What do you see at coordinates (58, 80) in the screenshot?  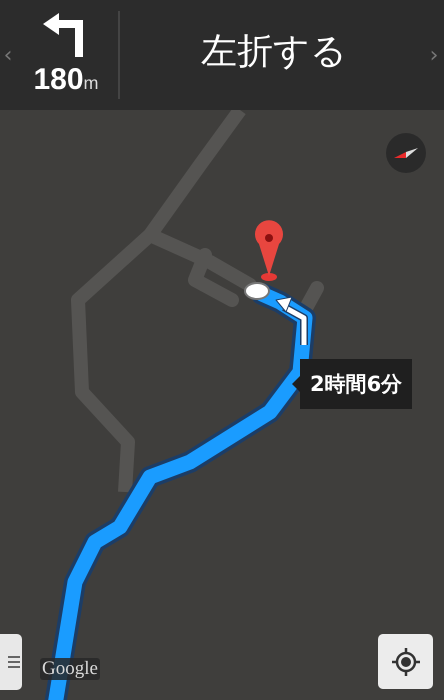 I see `distance-value: 180` at bounding box center [58, 80].